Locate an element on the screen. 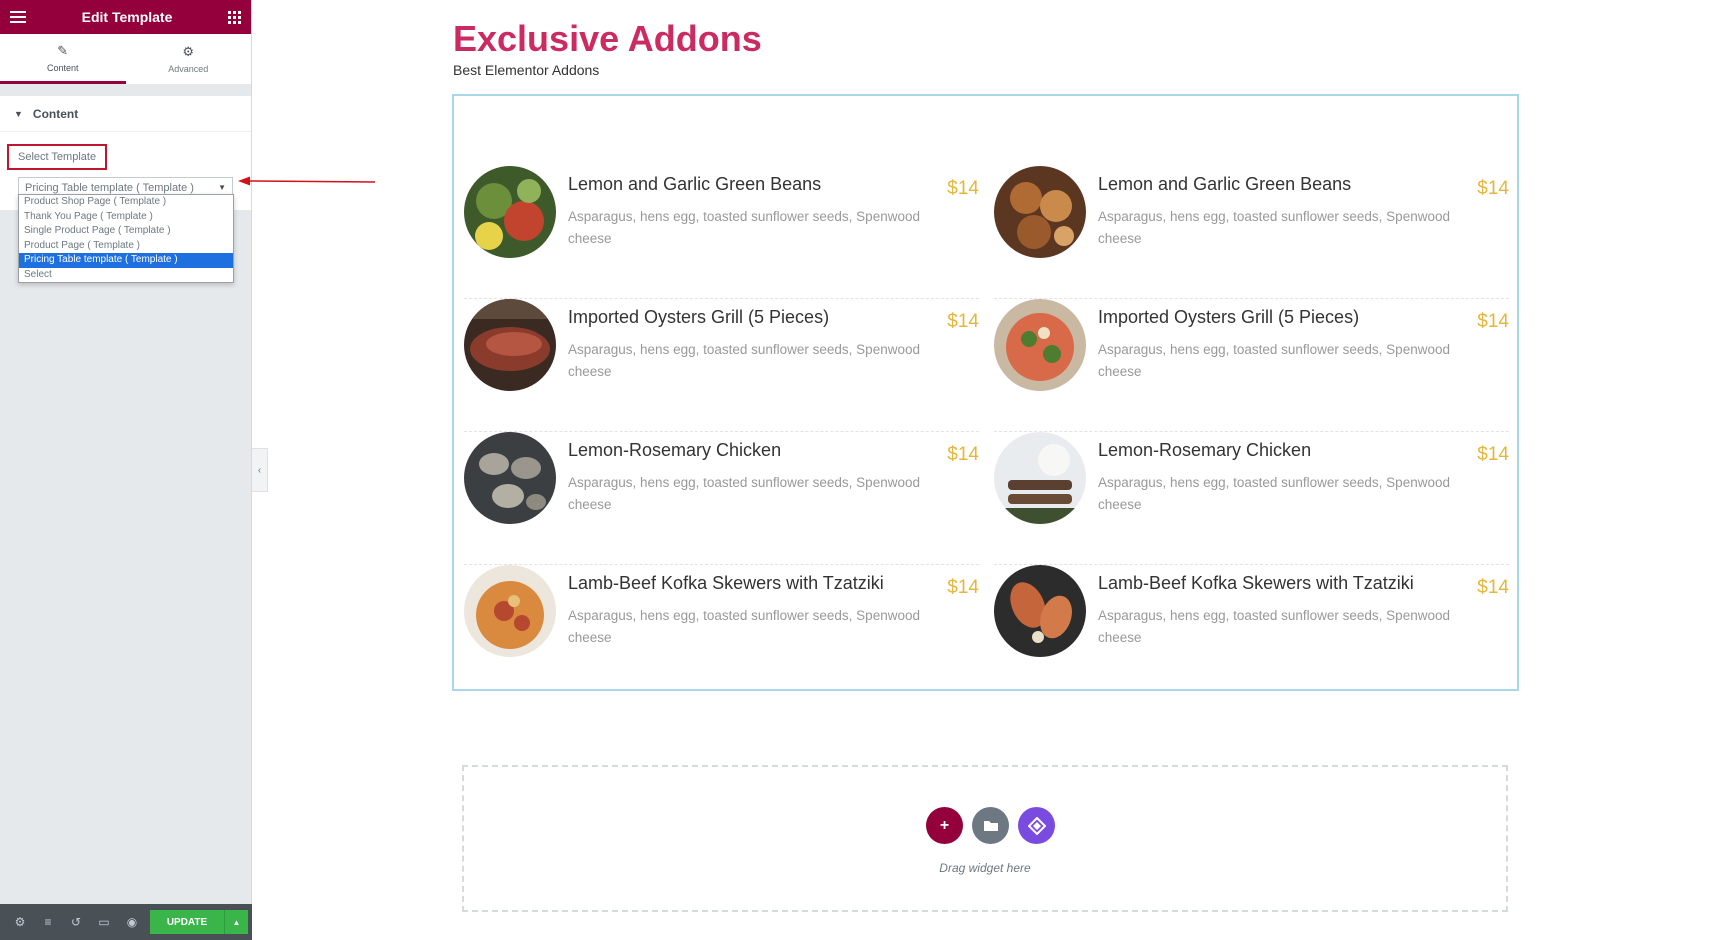 The height and width of the screenshot is (940, 1720). dish-image-grilled-fish is located at coordinates (1040, 611).